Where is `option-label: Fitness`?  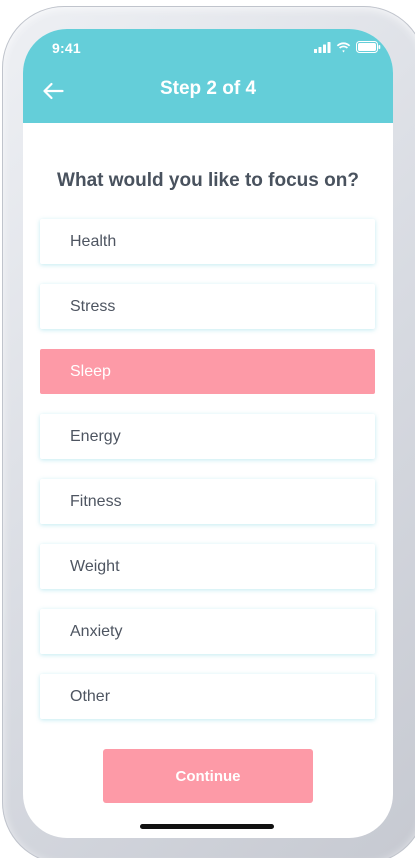
option-label: Fitness is located at coordinates (96, 501).